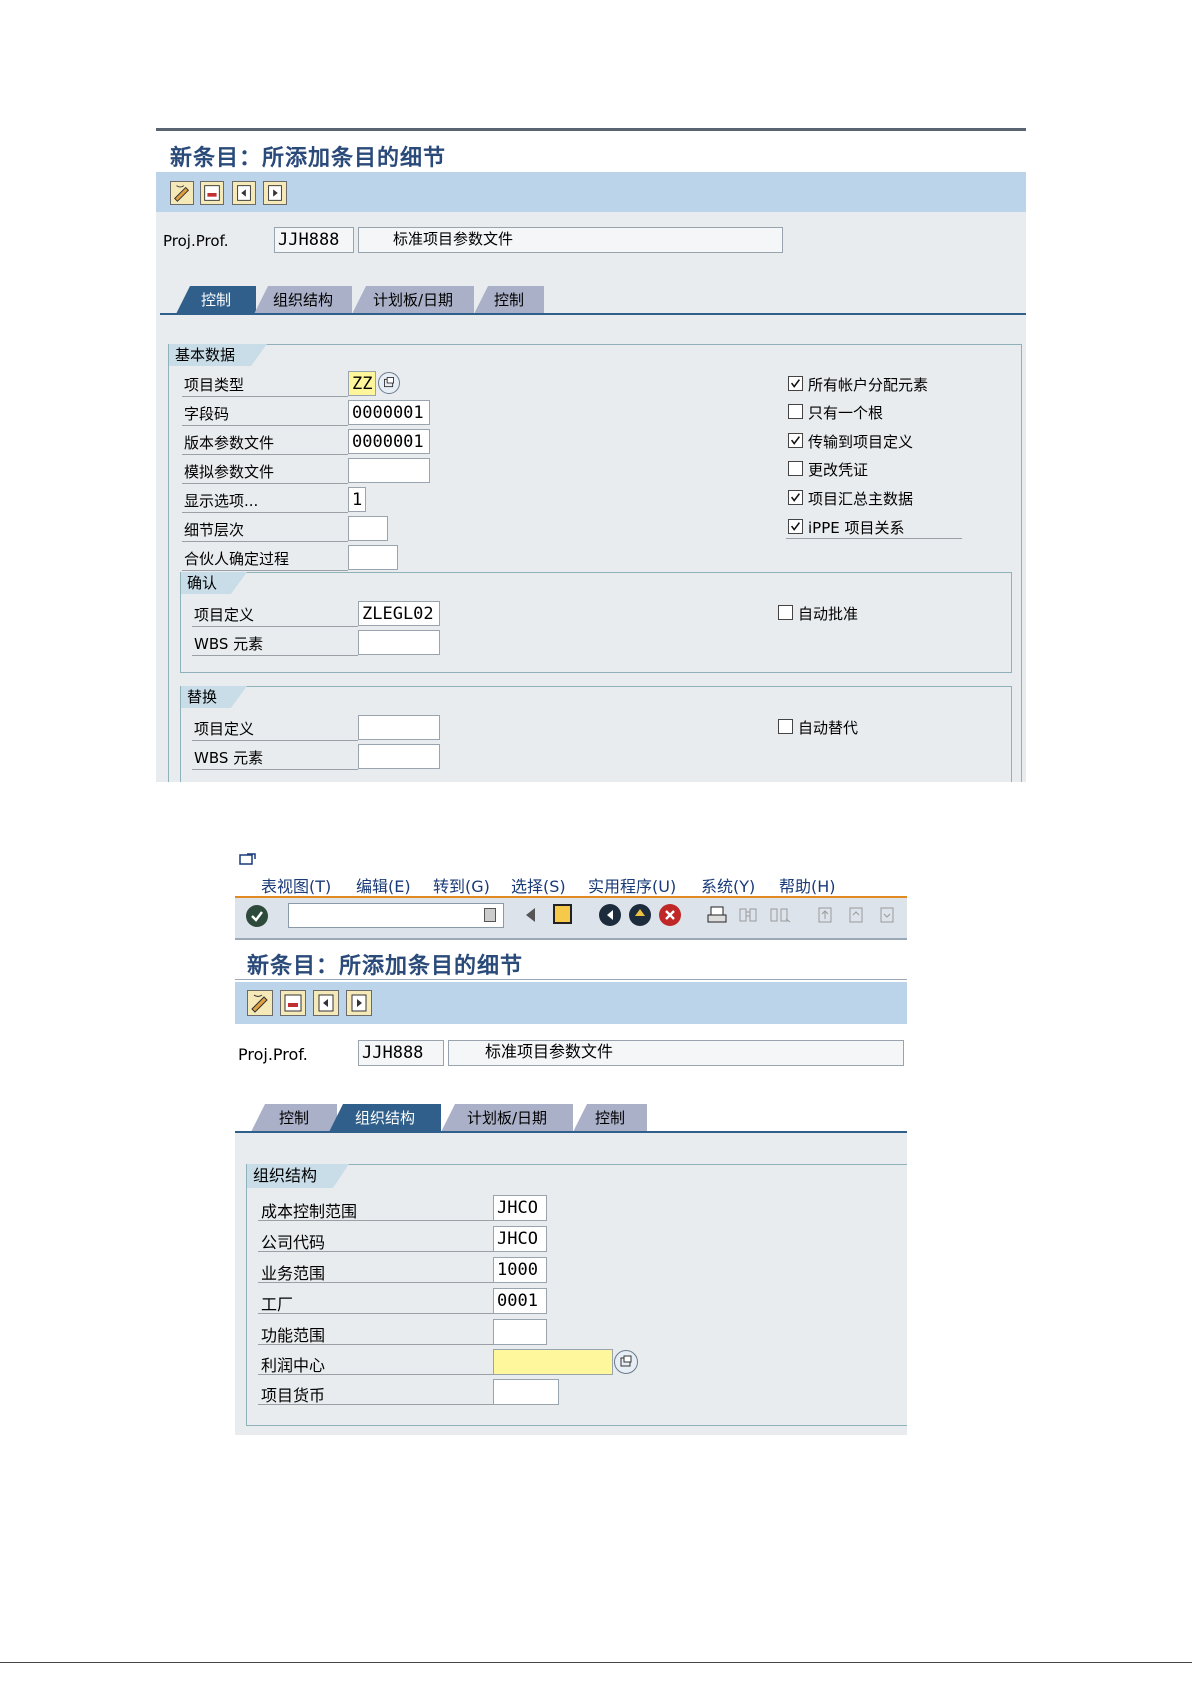  What do you see at coordinates (795, 497) in the screenshot?
I see `checkbox-project-summary-master-data` at bounding box center [795, 497].